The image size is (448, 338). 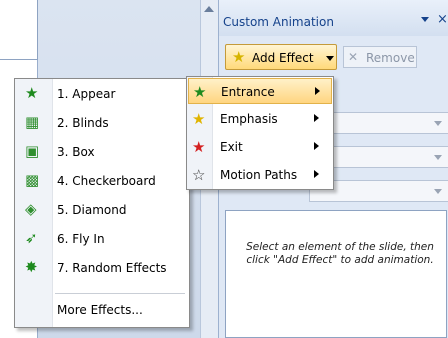 I want to click on close-icon: ×, so click(x=442, y=19).